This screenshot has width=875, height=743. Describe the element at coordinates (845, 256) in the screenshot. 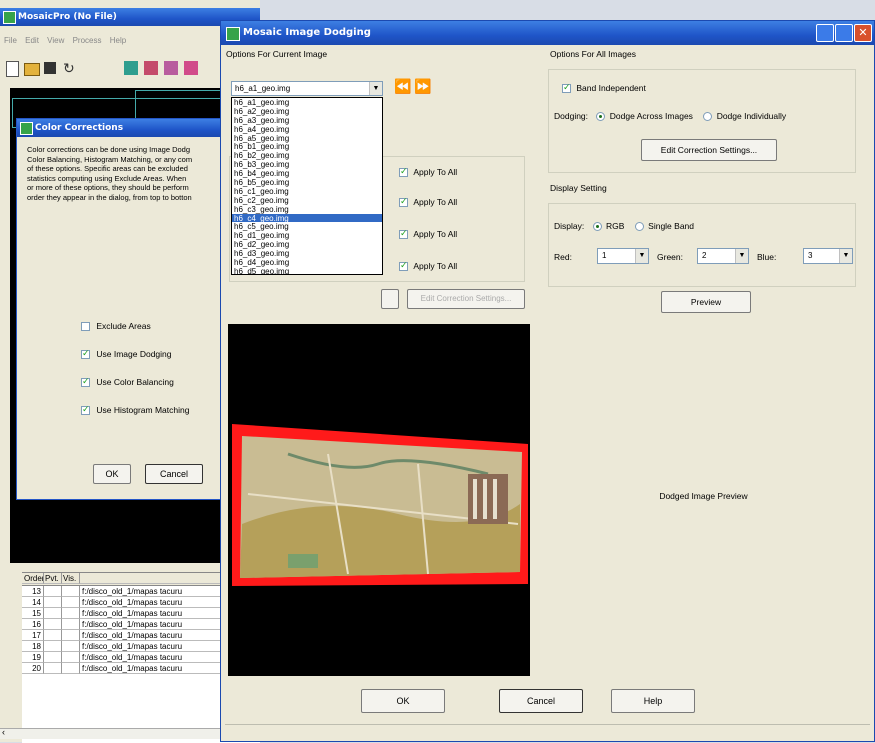

I see `blue-band-dropdown-icon: ▼` at that location.